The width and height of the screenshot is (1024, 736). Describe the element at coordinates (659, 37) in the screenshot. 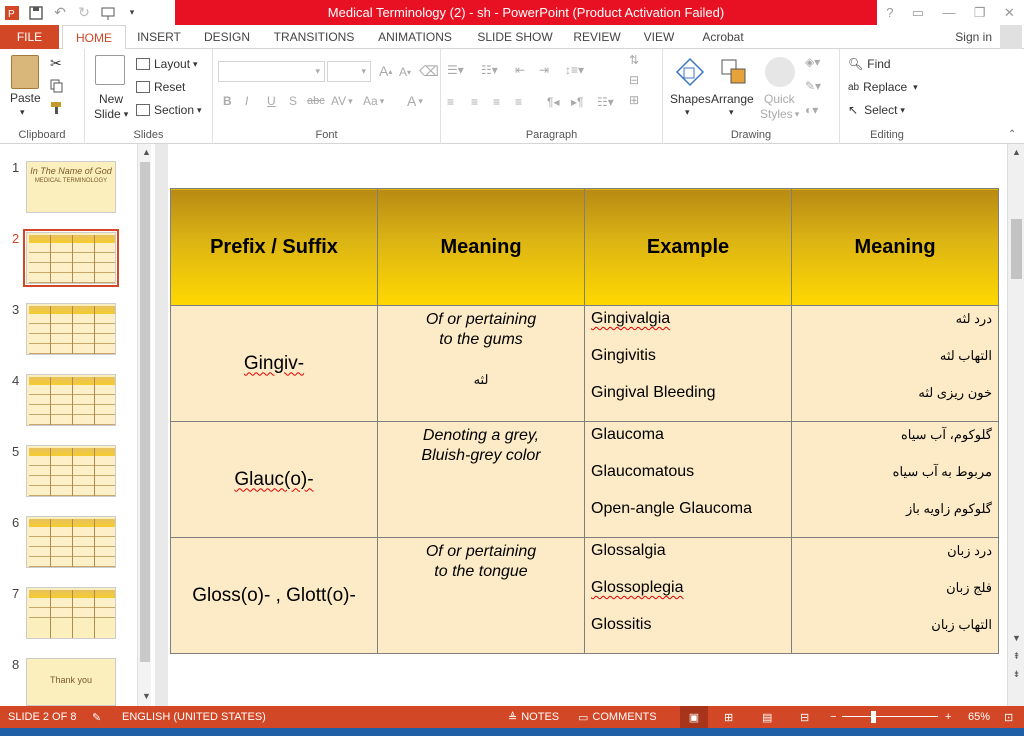

I see `tab-view: VIEW` at that location.